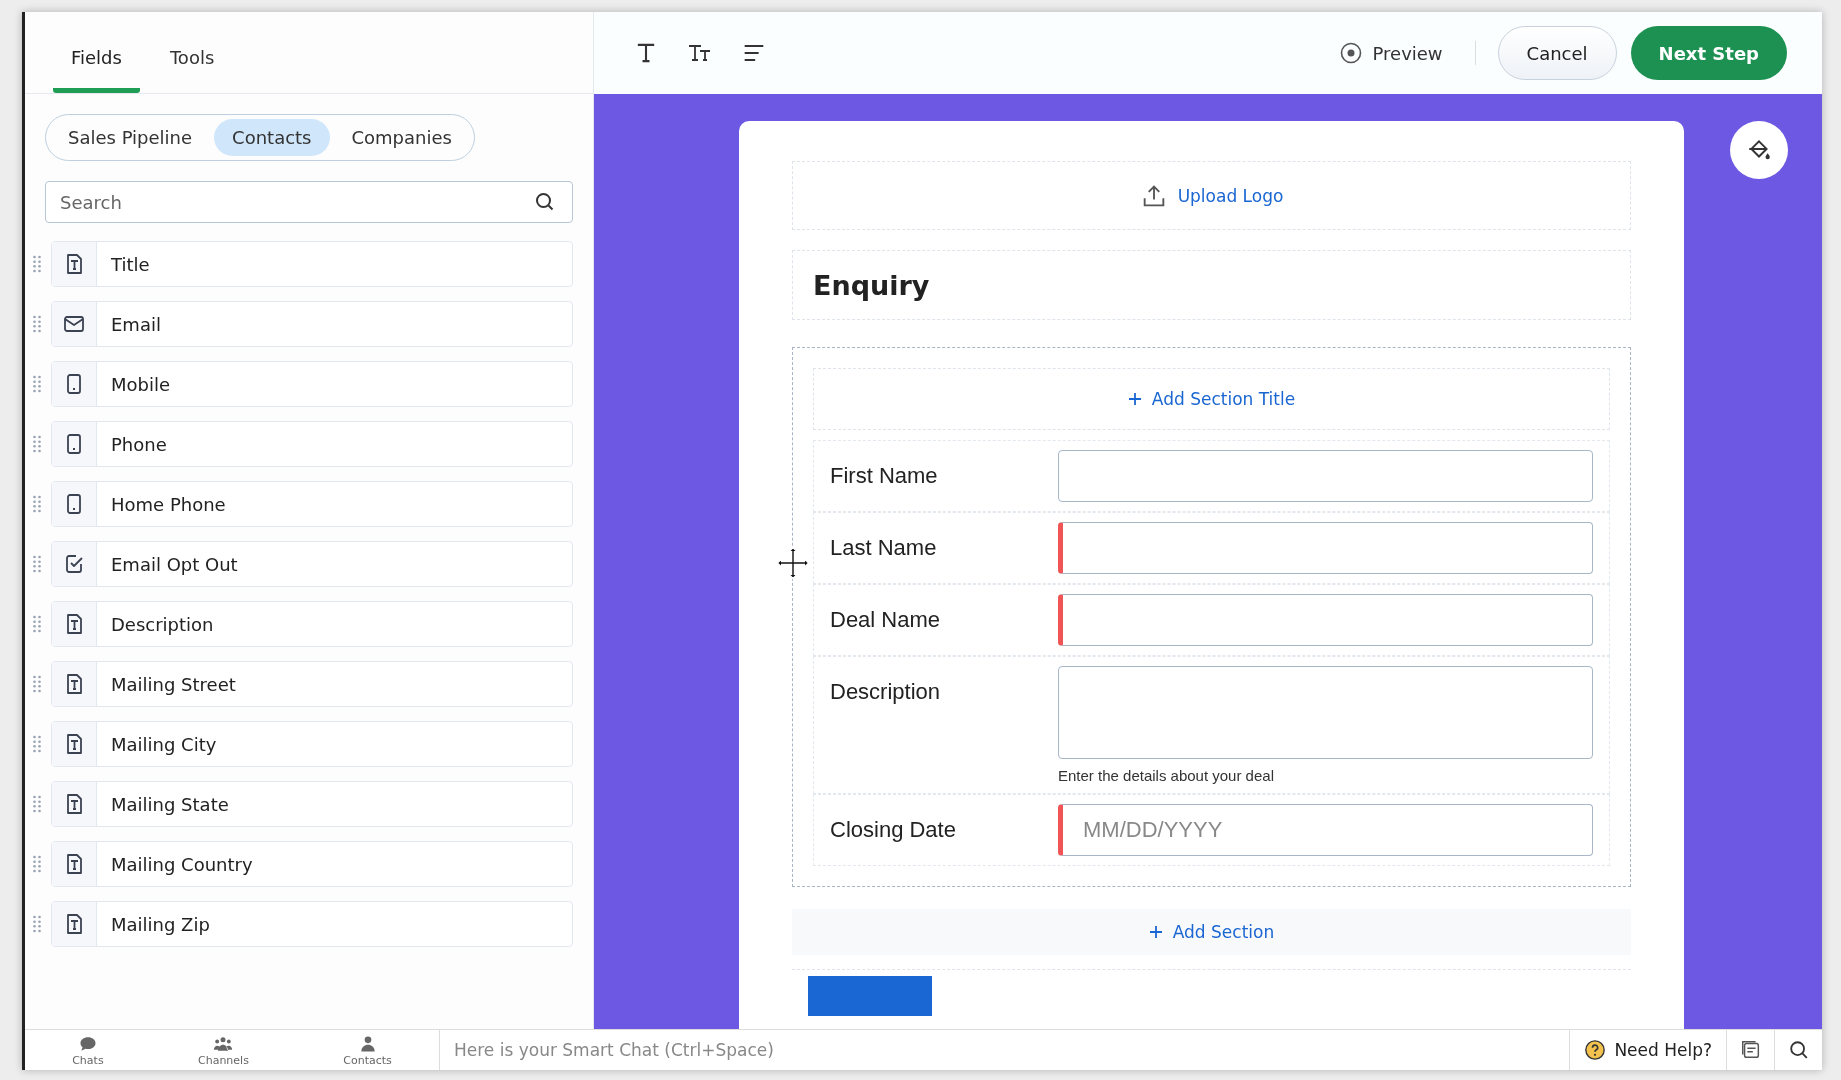  Describe the element at coordinates (1211, 932) in the screenshot. I see `add-section-button: Add Section` at that location.